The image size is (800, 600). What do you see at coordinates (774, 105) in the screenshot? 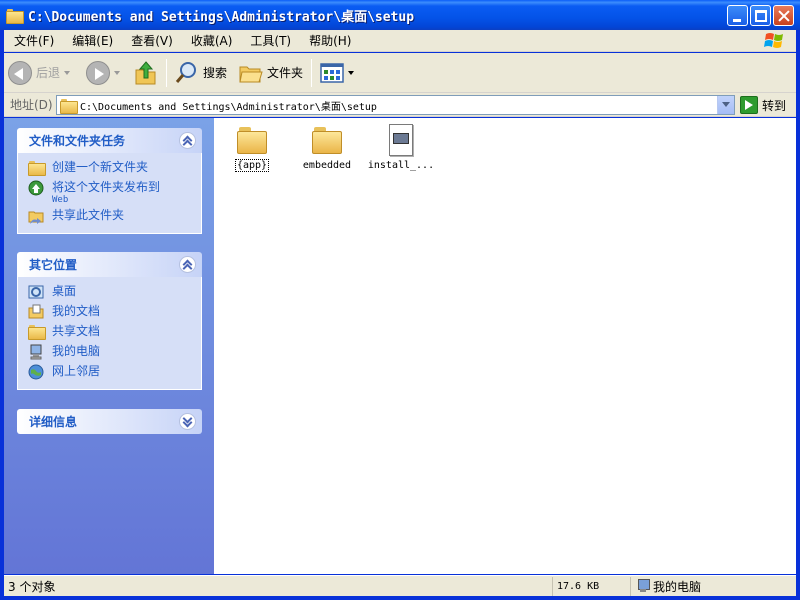
I see `go-label: 转到` at bounding box center [774, 105].